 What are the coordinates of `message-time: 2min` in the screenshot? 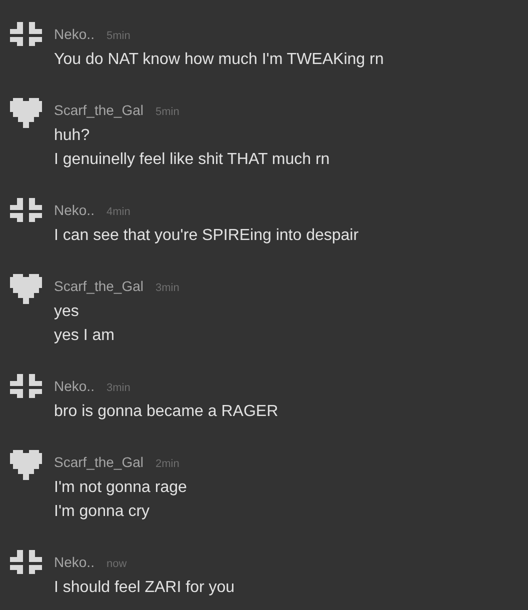 It's located at (168, 464).